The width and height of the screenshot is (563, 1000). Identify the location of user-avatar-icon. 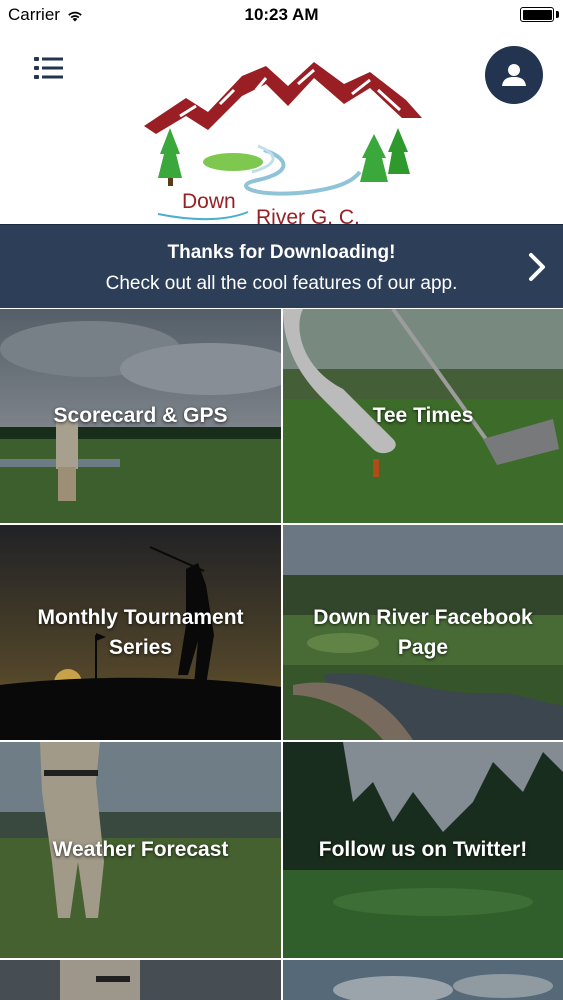
(514, 75).